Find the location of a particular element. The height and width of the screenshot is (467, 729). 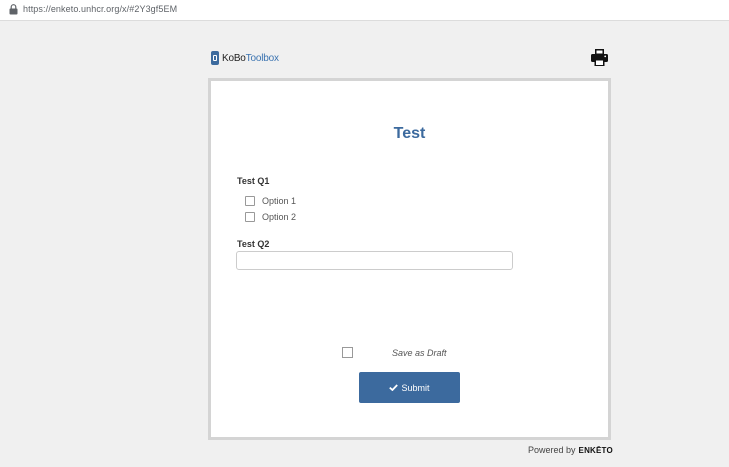

option-2-checkbox: Option 2 is located at coordinates (270, 217).